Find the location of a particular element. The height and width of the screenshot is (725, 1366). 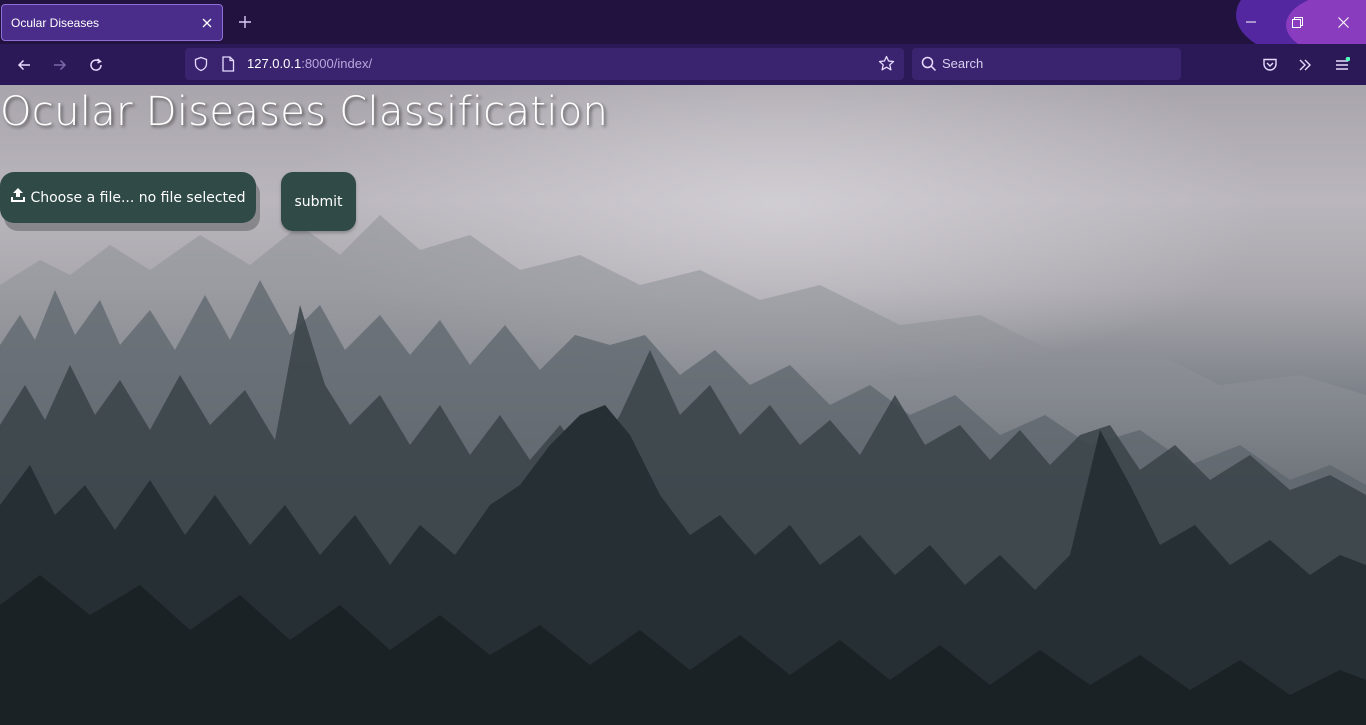

bookmark-star-icon is located at coordinates (886, 65).